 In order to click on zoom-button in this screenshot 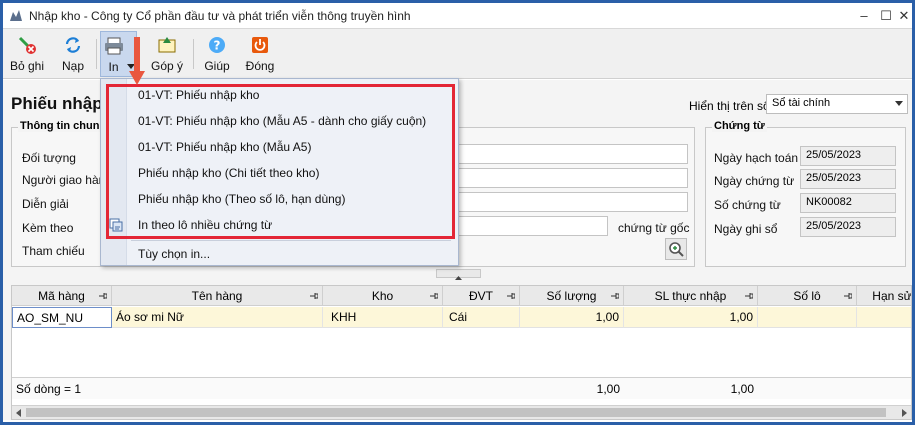, I will do `click(676, 249)`.